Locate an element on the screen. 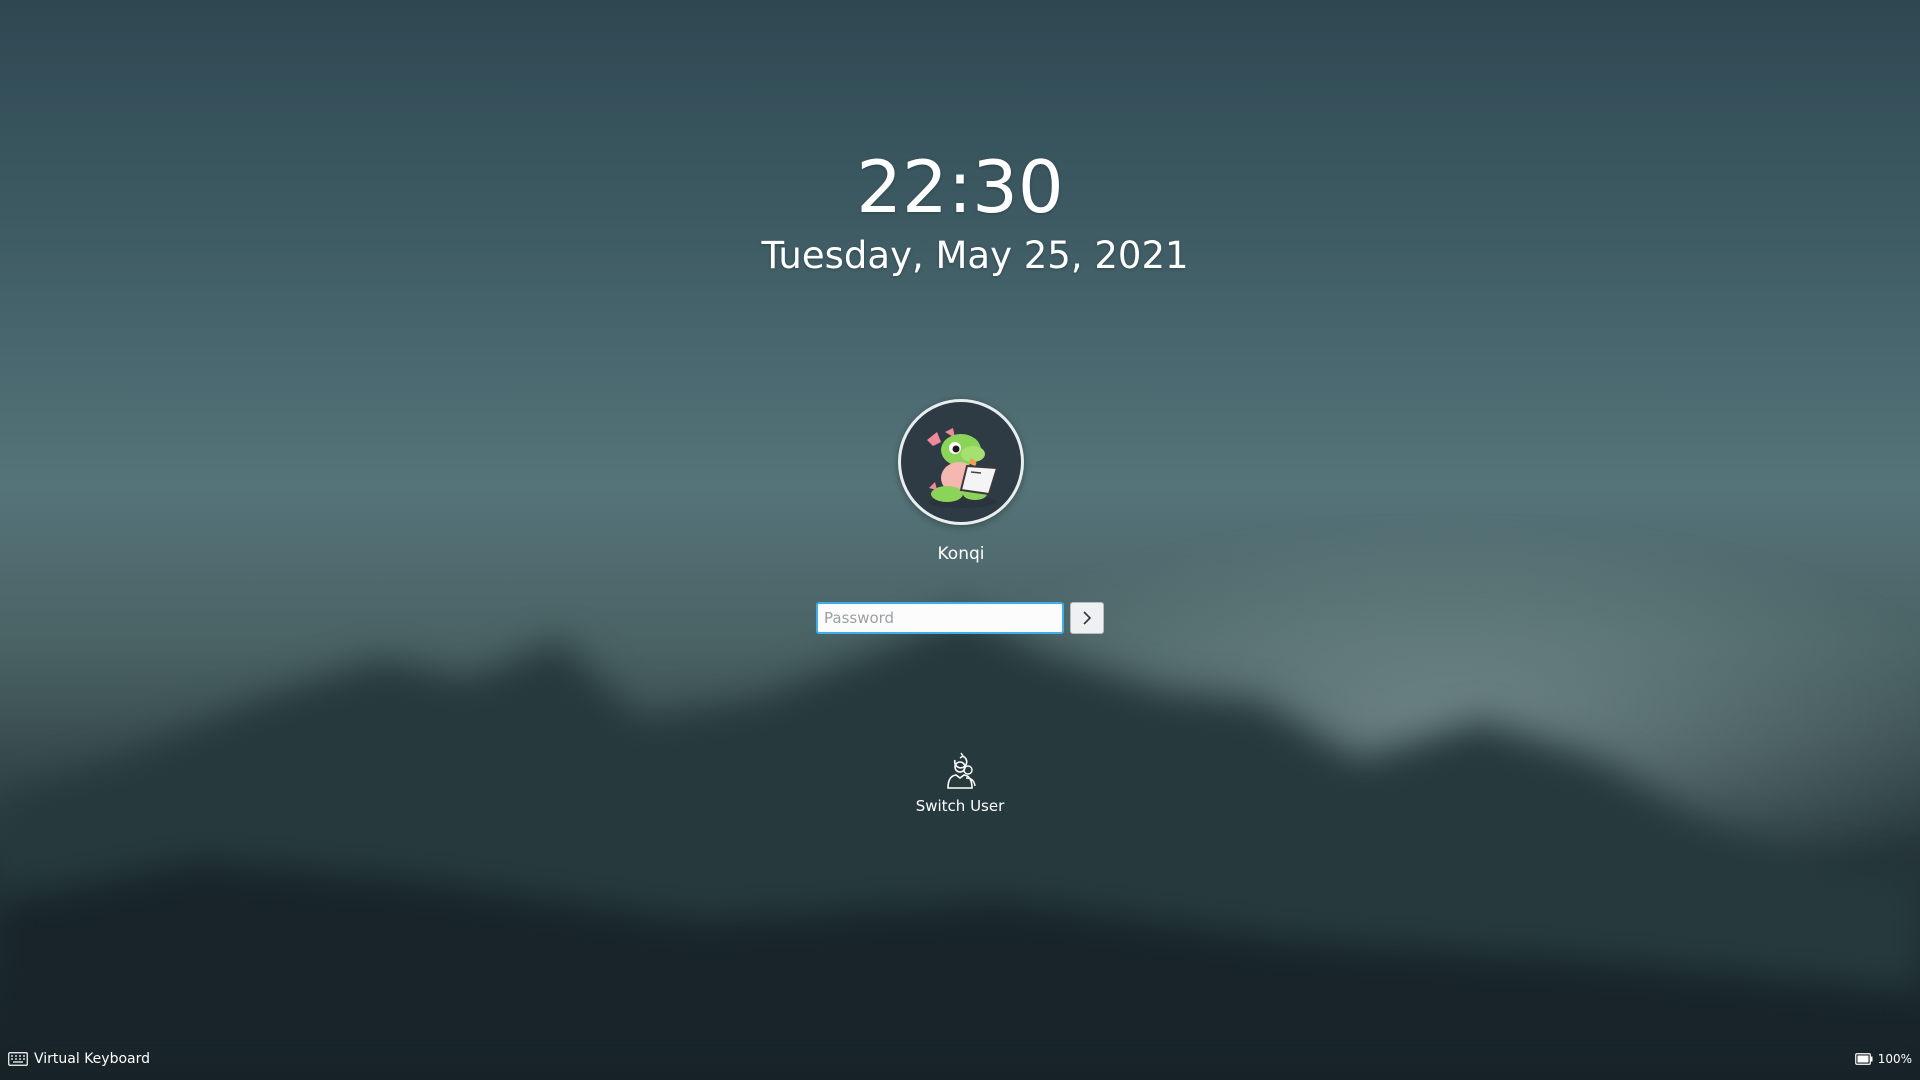 The image size is (1920, 1080). switch-user-button: Switch User is located at coordinates (960, 784).